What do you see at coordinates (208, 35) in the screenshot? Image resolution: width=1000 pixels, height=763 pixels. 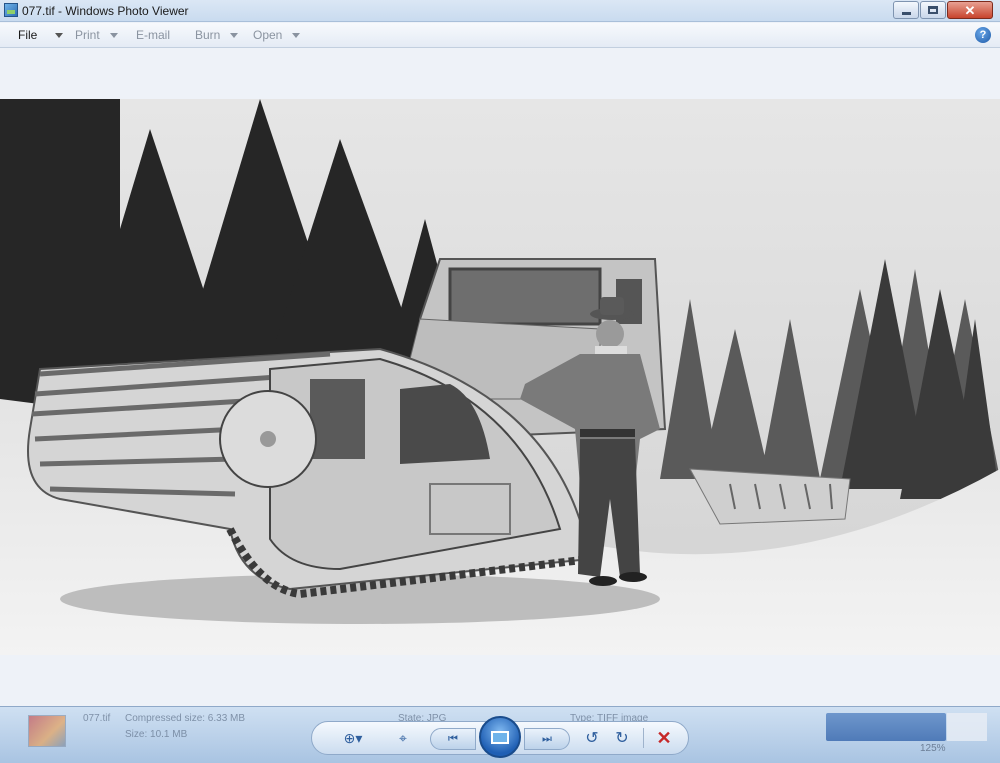 I see `menu-burn-label: Burn` at bounding box center [208, 35].